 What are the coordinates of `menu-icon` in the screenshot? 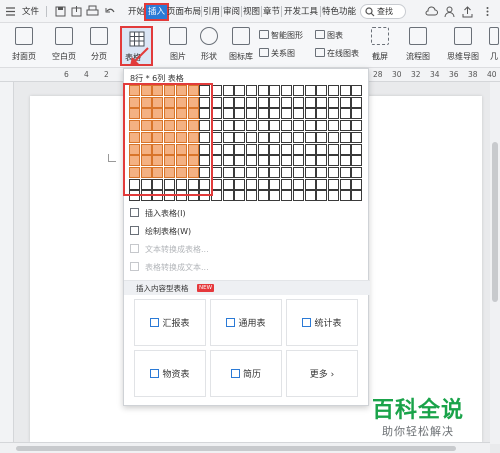 It's located at (10, 11).